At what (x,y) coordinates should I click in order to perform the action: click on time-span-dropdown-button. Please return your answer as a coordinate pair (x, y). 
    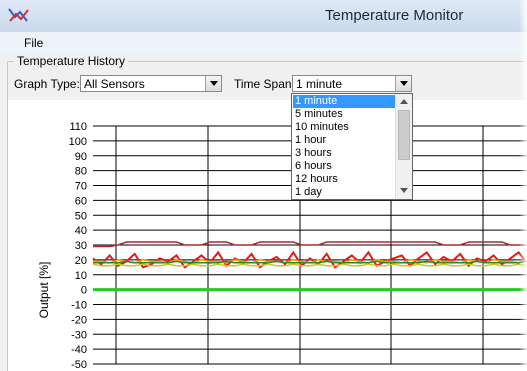
    Looking at the image, I should click on (403, 83).